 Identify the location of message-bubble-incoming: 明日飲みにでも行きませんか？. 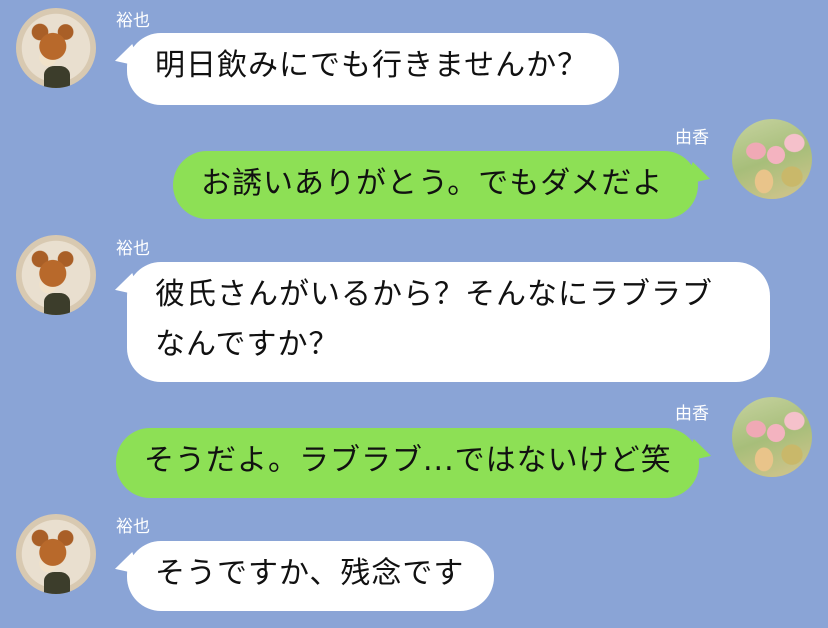
(373, 69).